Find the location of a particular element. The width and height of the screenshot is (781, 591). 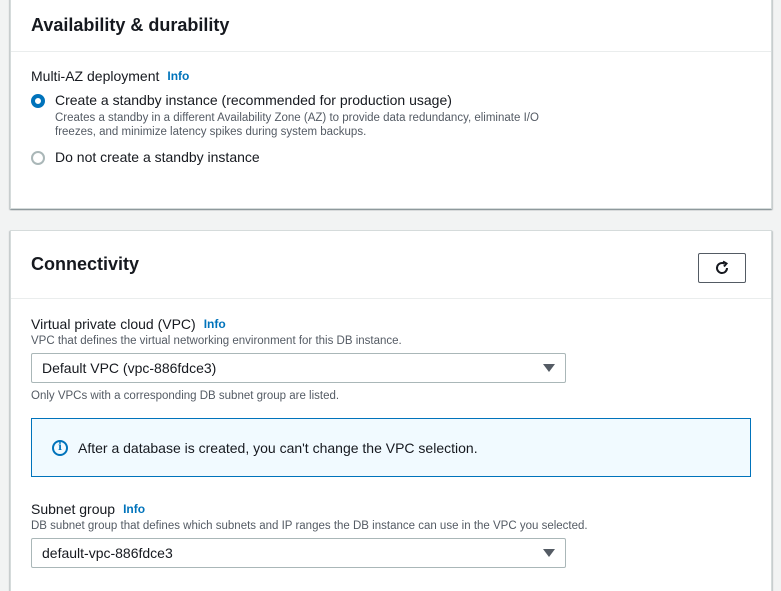

availability-title: Availability & durability is located at coordinates (130, 24).